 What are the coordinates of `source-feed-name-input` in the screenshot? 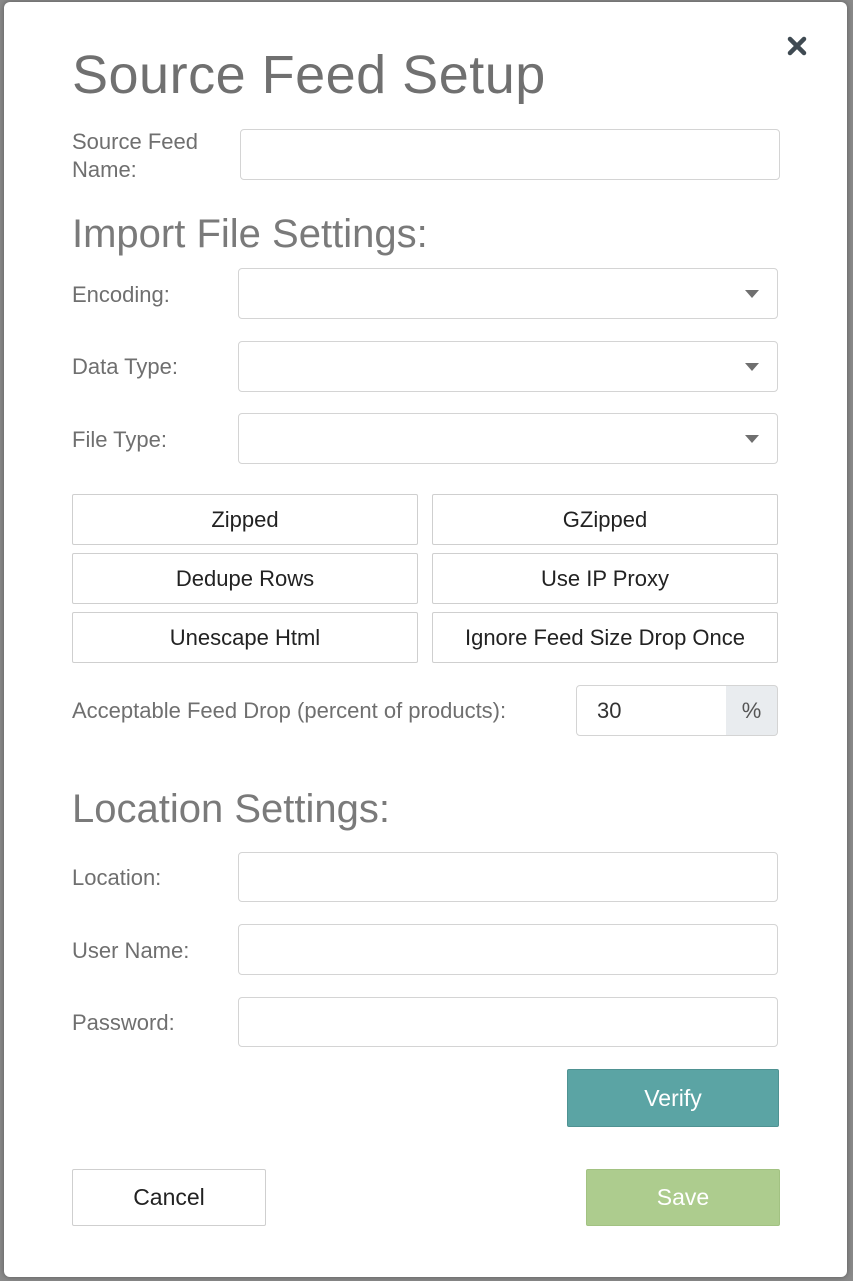 It's located at (510, 154).